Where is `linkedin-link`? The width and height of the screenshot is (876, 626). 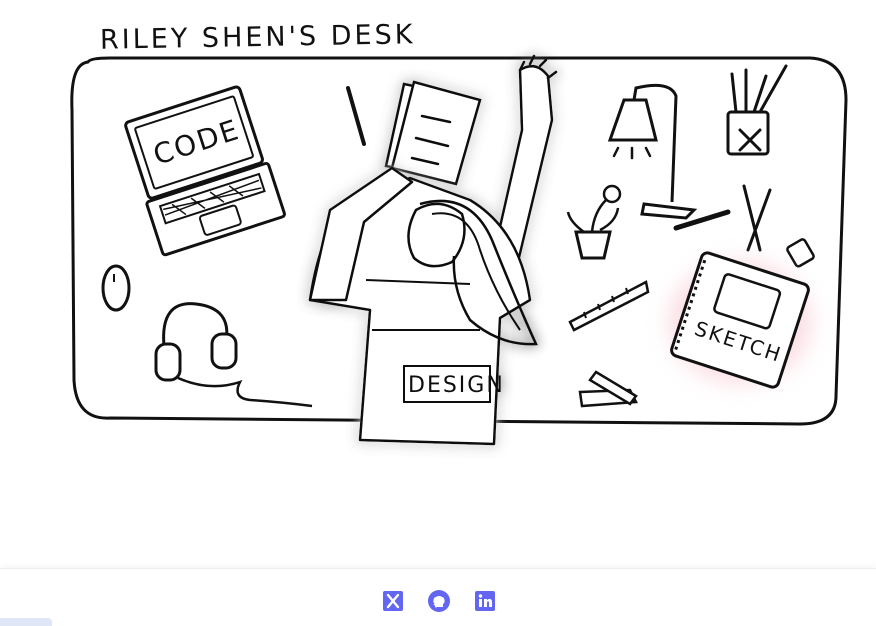
linkedin-link is located at coordinates (485, 601).